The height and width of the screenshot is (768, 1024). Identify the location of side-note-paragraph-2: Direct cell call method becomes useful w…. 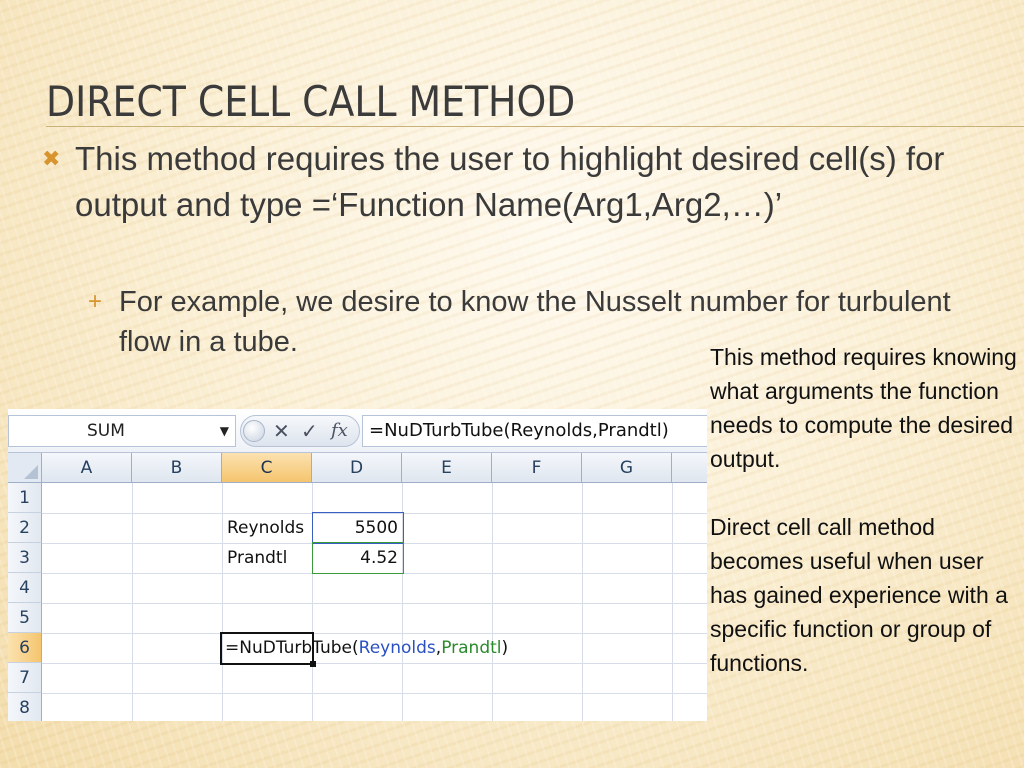
(859, 595).